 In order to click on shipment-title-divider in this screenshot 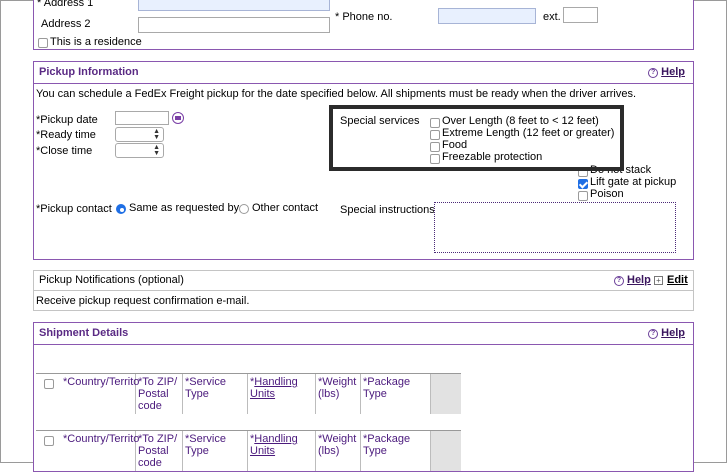, I will do `click(363, 344)`.